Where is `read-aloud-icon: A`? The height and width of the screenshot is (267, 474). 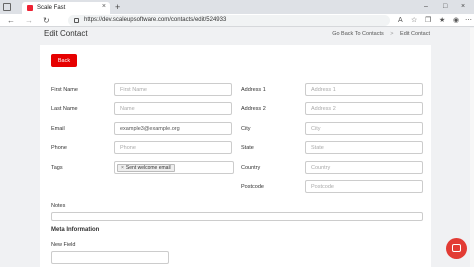
read-aloud-icon: A is located at coordinates (400, 21).